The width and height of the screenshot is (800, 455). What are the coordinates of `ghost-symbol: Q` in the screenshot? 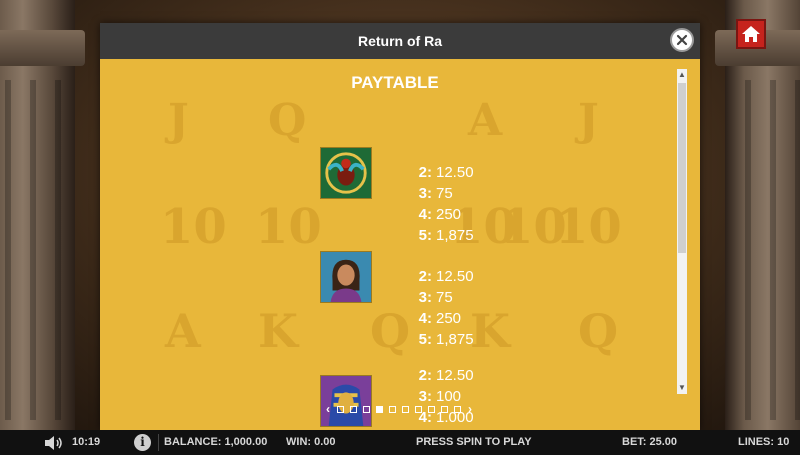 It's located at (287, 120).